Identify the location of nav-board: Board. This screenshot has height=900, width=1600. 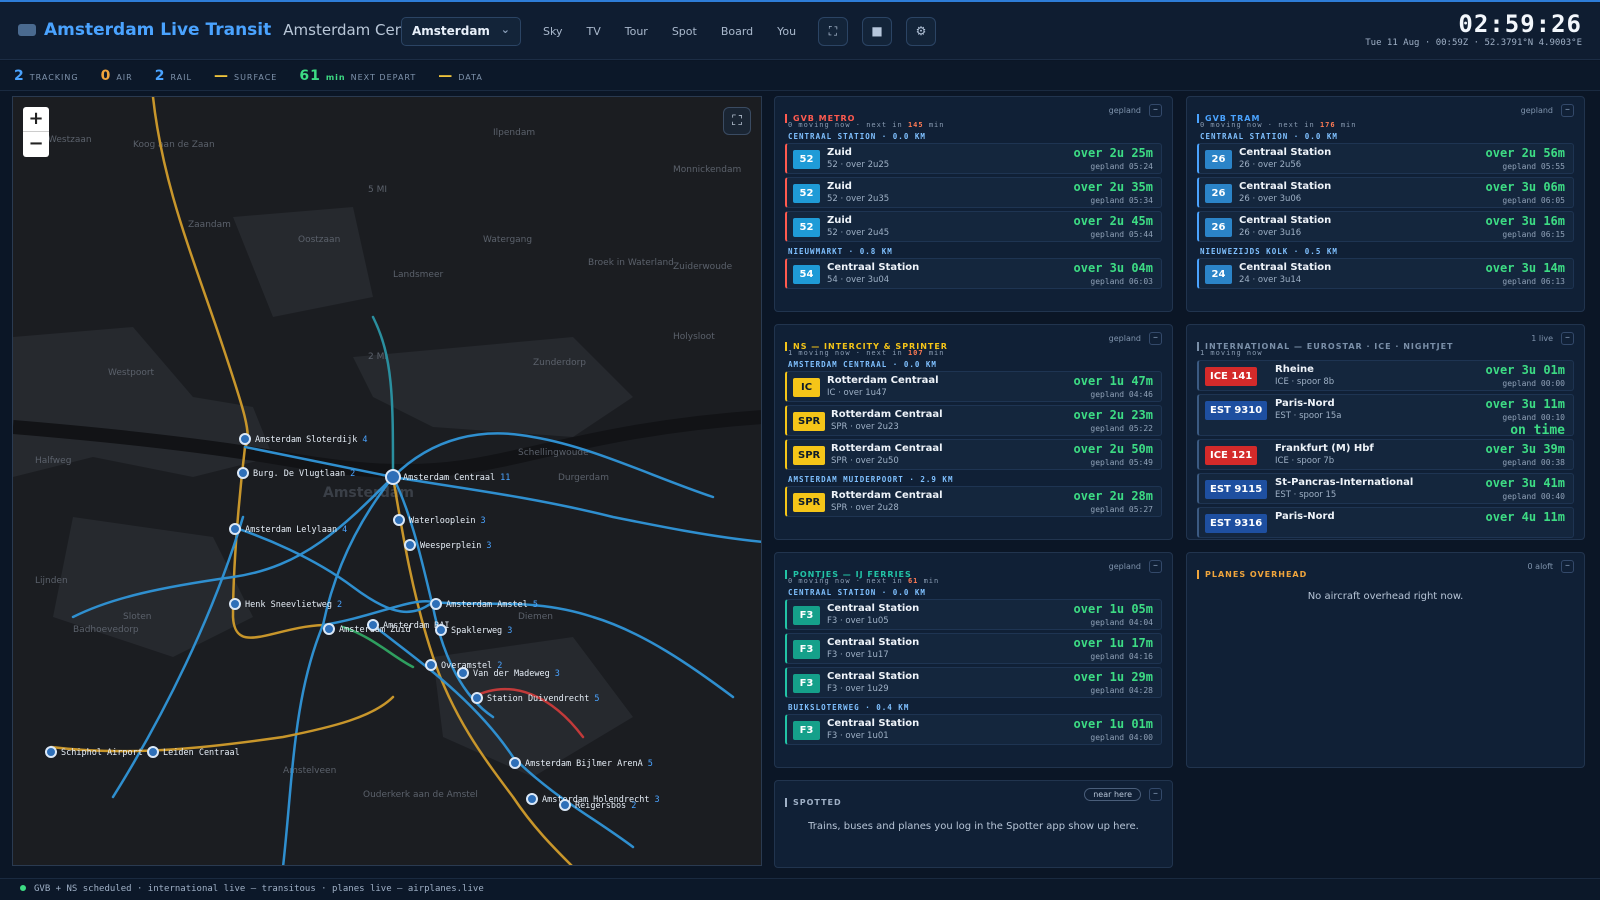
(737, 31).